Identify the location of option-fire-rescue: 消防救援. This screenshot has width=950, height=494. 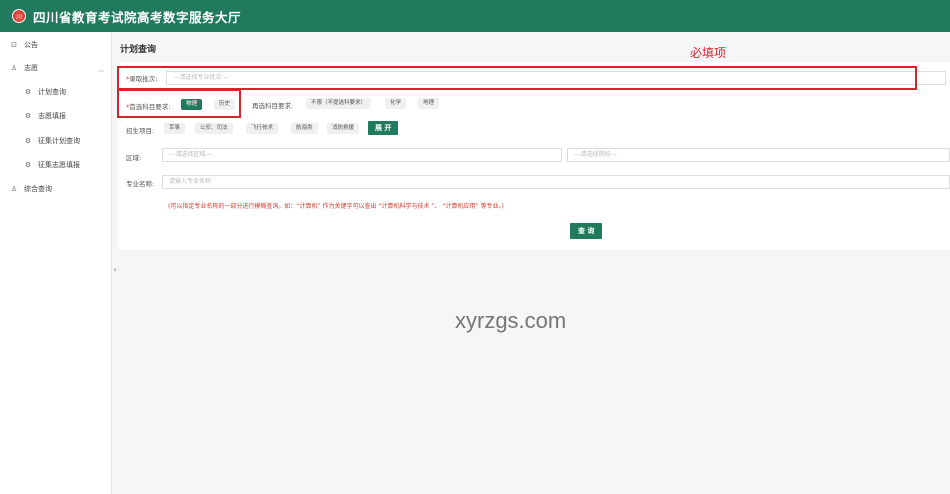
(343, 128).